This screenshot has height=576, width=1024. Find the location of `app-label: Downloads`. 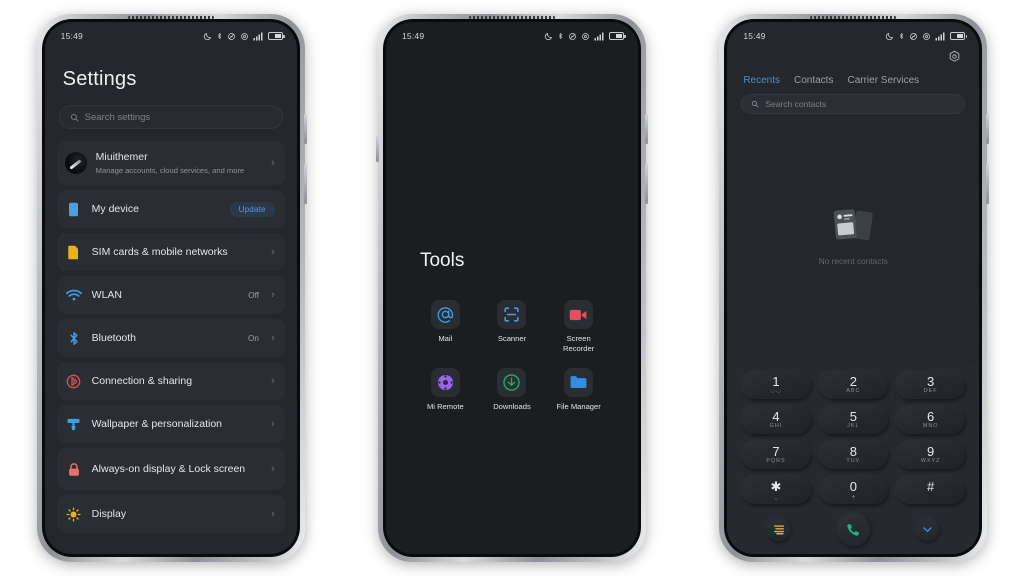

app-label: Downloads is located at coordinates (512, 406).